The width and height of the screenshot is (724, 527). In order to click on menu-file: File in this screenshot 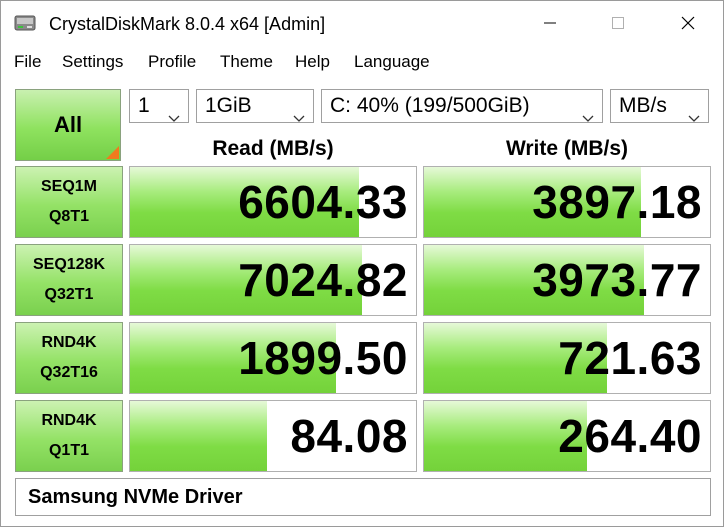, I will do `click(27, 62)`.